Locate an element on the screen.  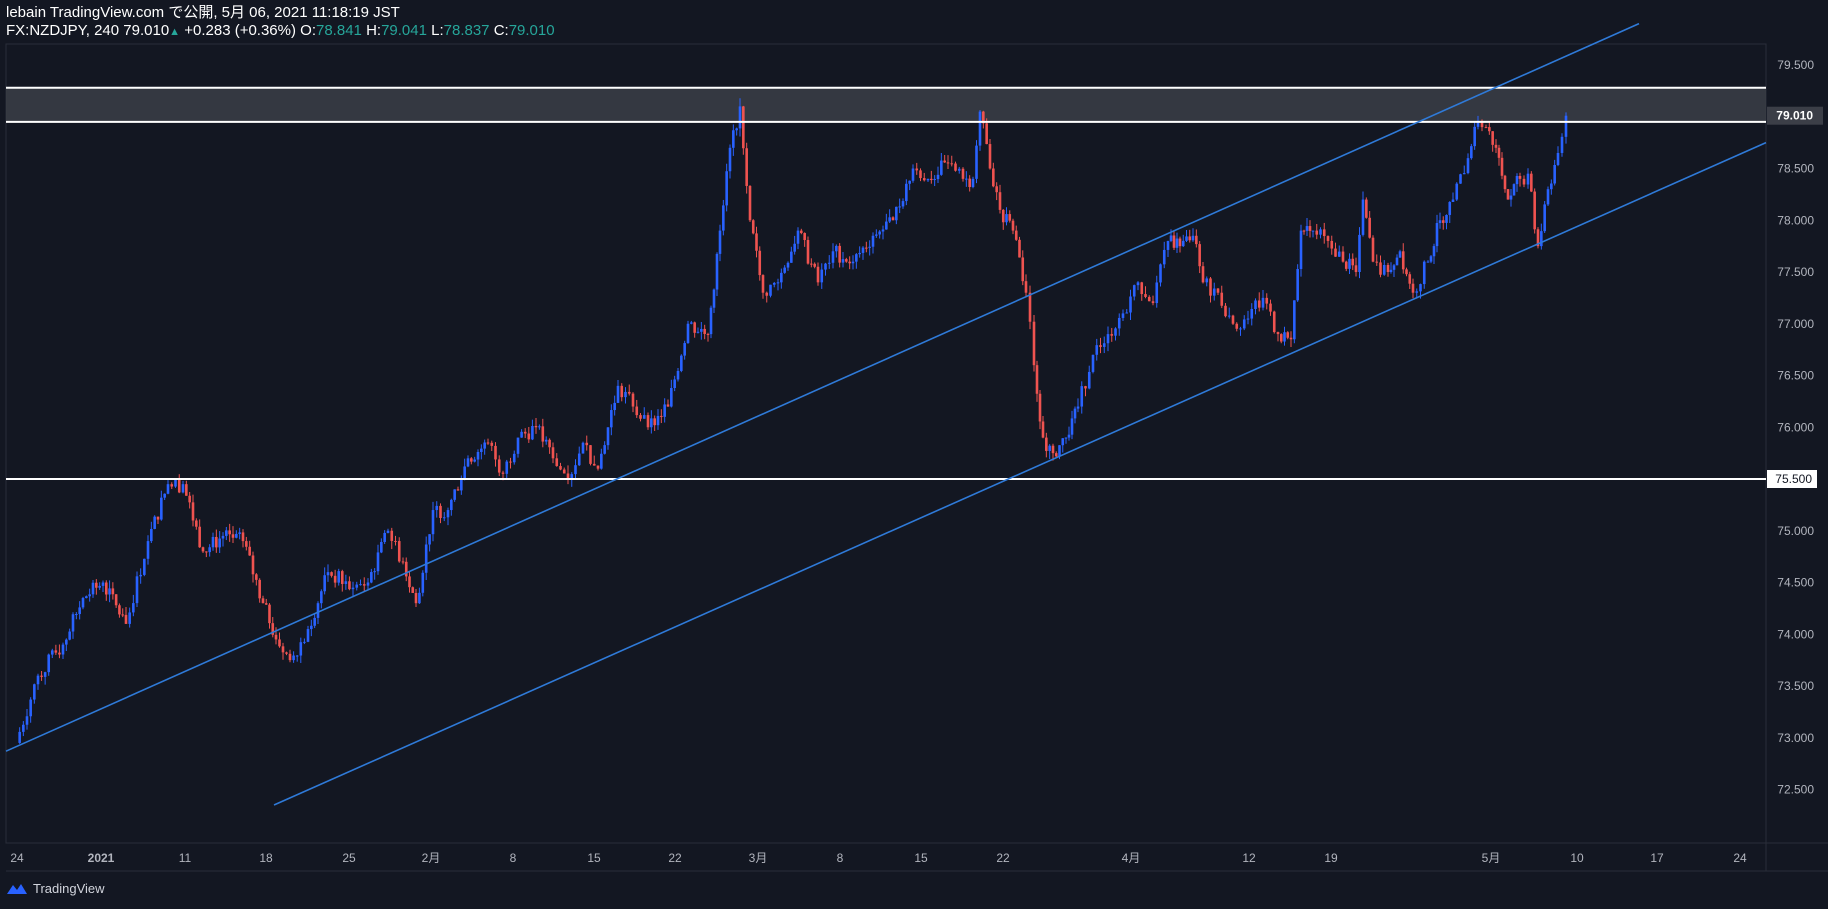
tradingview-logo: TradingView is located at coordinates (55, 888).